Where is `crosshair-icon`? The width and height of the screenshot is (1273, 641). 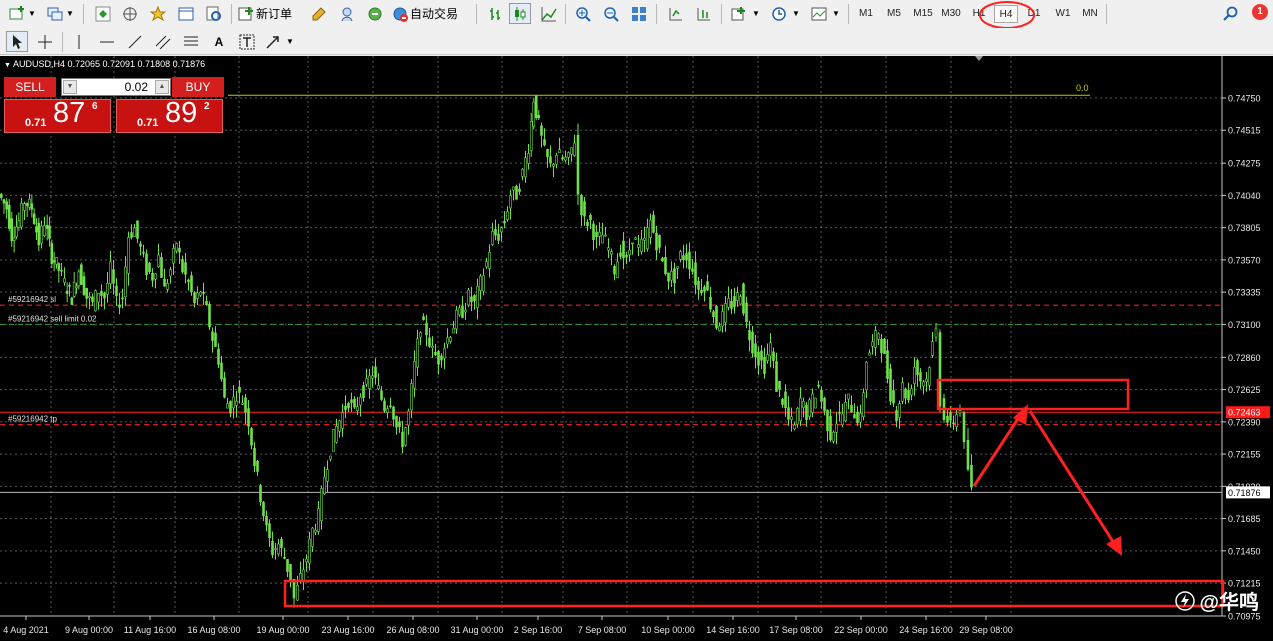 crosshair-icon is located at coordinates (45, 41).